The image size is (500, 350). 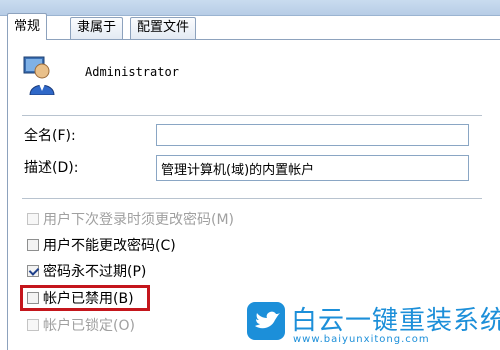 I want to click on description-label: 描述(D):, so click(x=51, y=168).